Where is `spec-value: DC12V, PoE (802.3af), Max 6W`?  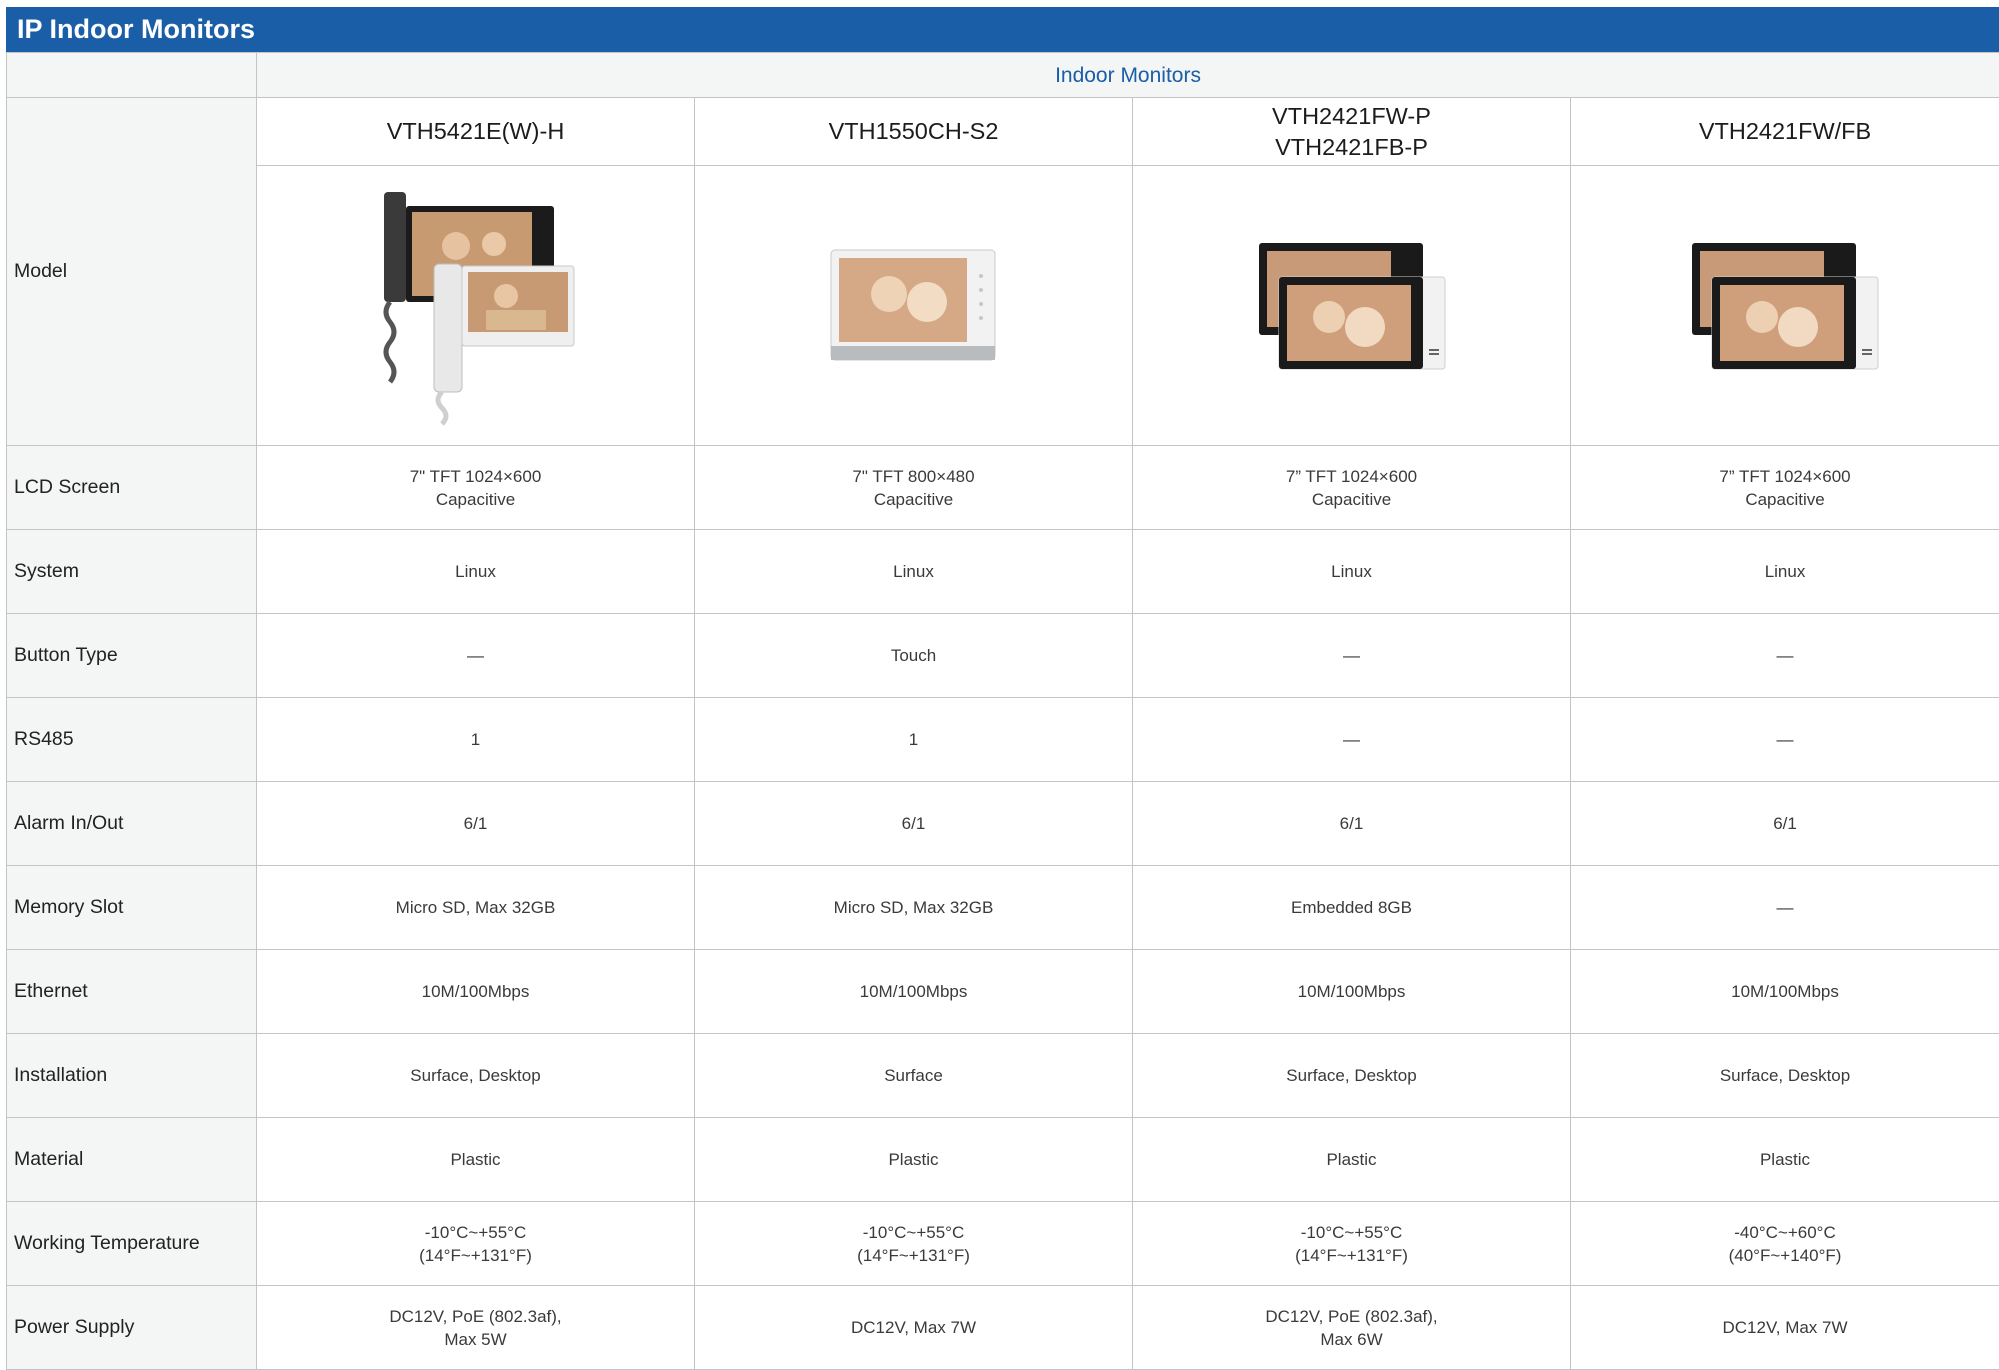
spec-value: DC12V, PoE (802.3af), Max 6W is located at coordinates (1352, 1328).